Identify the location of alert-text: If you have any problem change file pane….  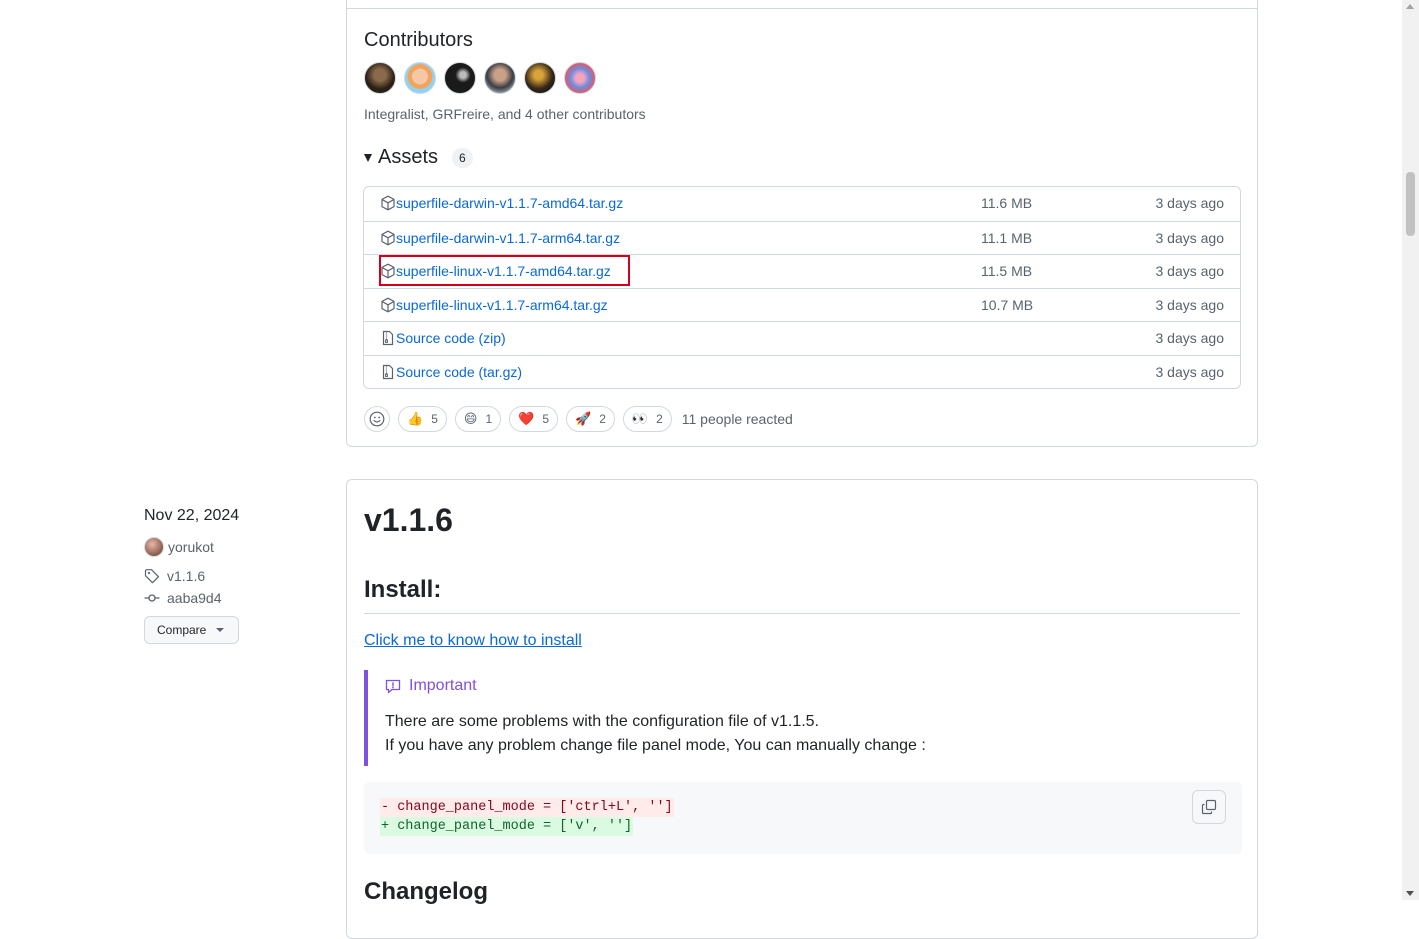
(655, 745).